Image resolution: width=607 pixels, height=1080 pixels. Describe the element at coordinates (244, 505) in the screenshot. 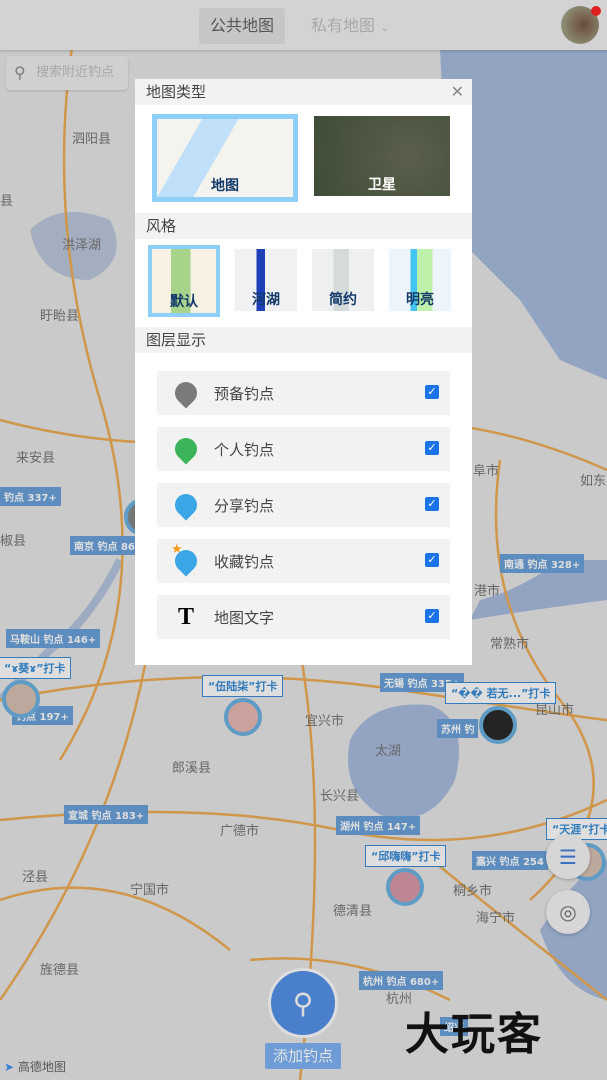

I see `layer-label: 分享钓点` at that location.